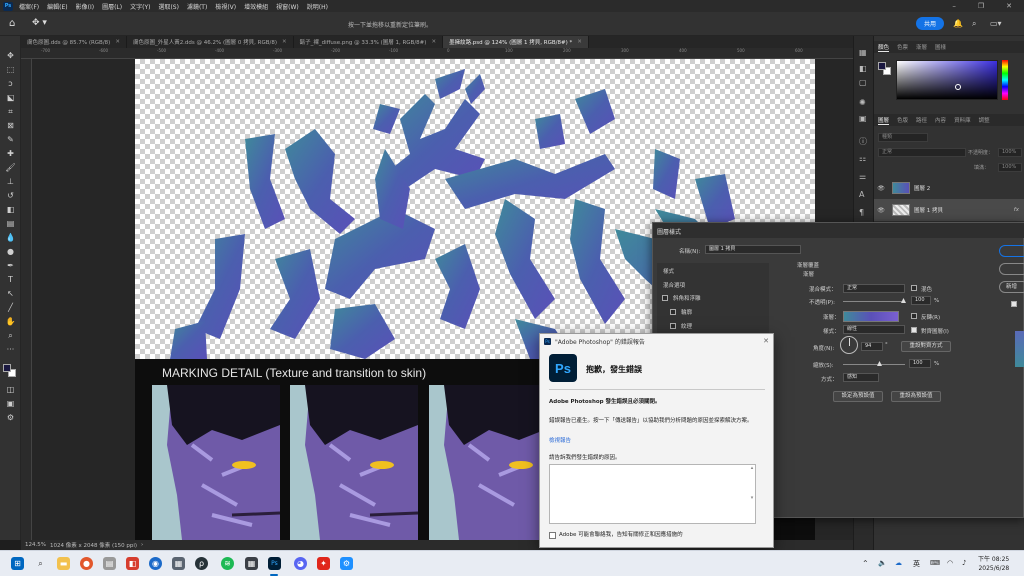 The width and height of the screenshot is (1024, 576). I want to click on bell-icon: 🔔, so click(958, 23).